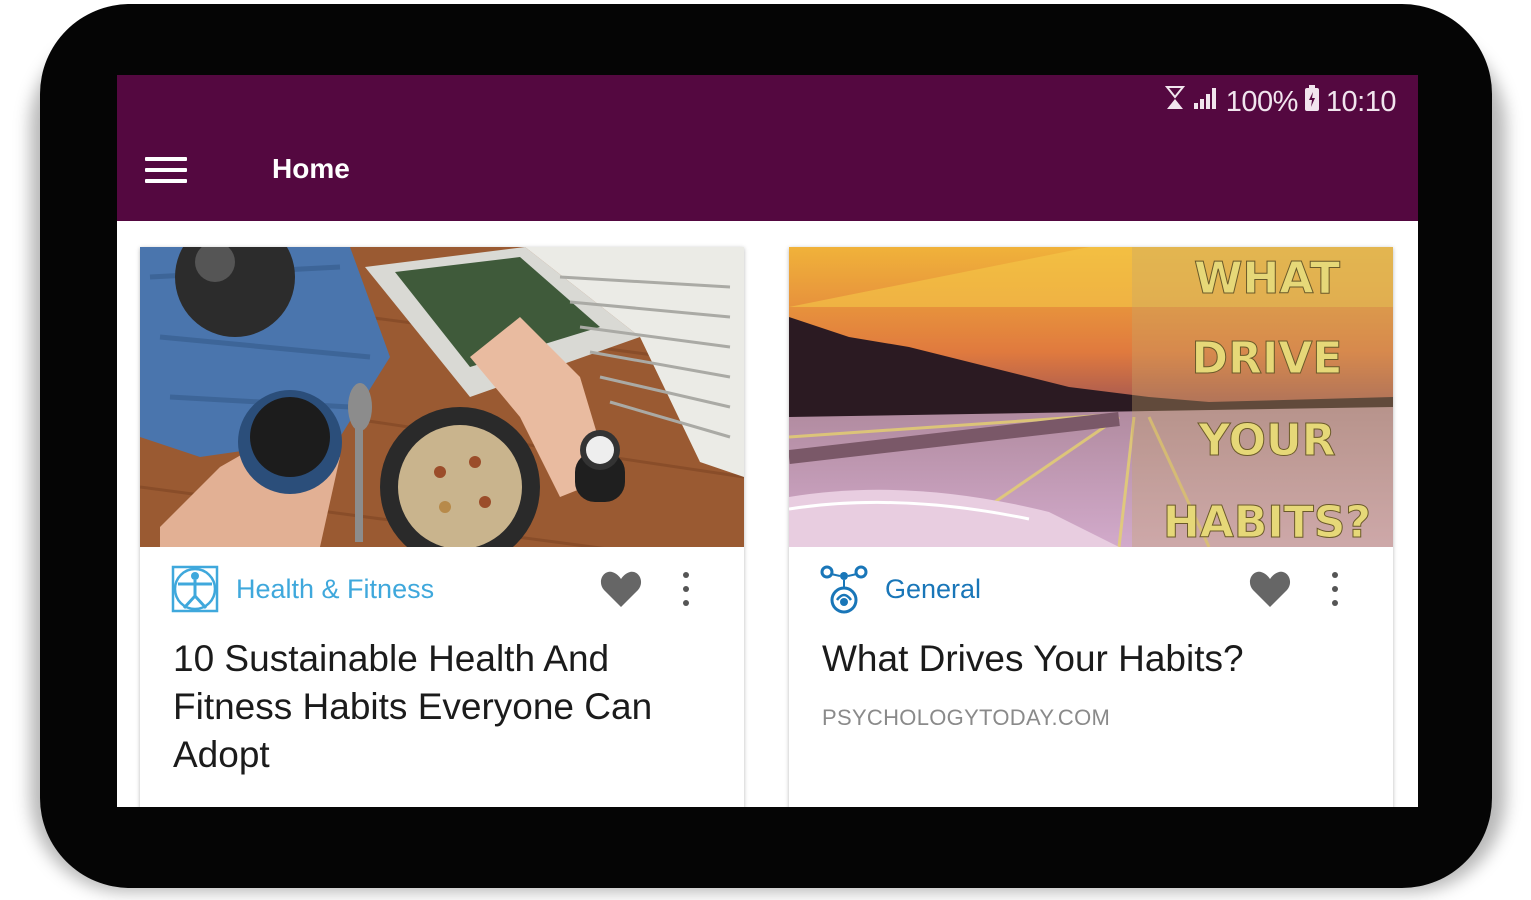  What do you see at coordinates (844, 589) in the screenshot?
I see `brain-network-icon` at bounding box center [844, 589].